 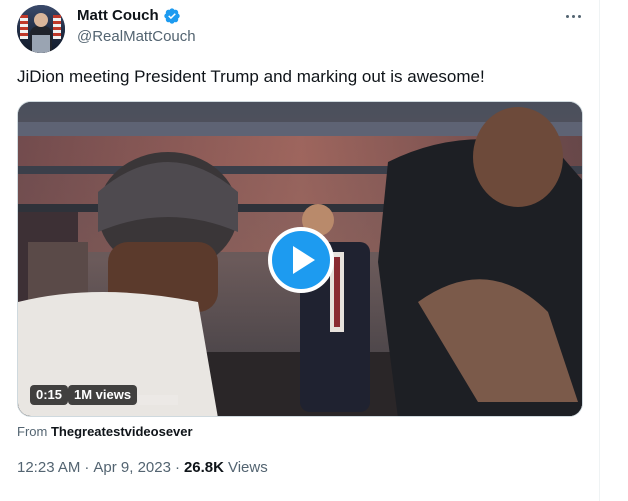 What do you see at coordinates (614, 250) in the screenshot?
I see `page-gutter` at bounding box center [614, 250].